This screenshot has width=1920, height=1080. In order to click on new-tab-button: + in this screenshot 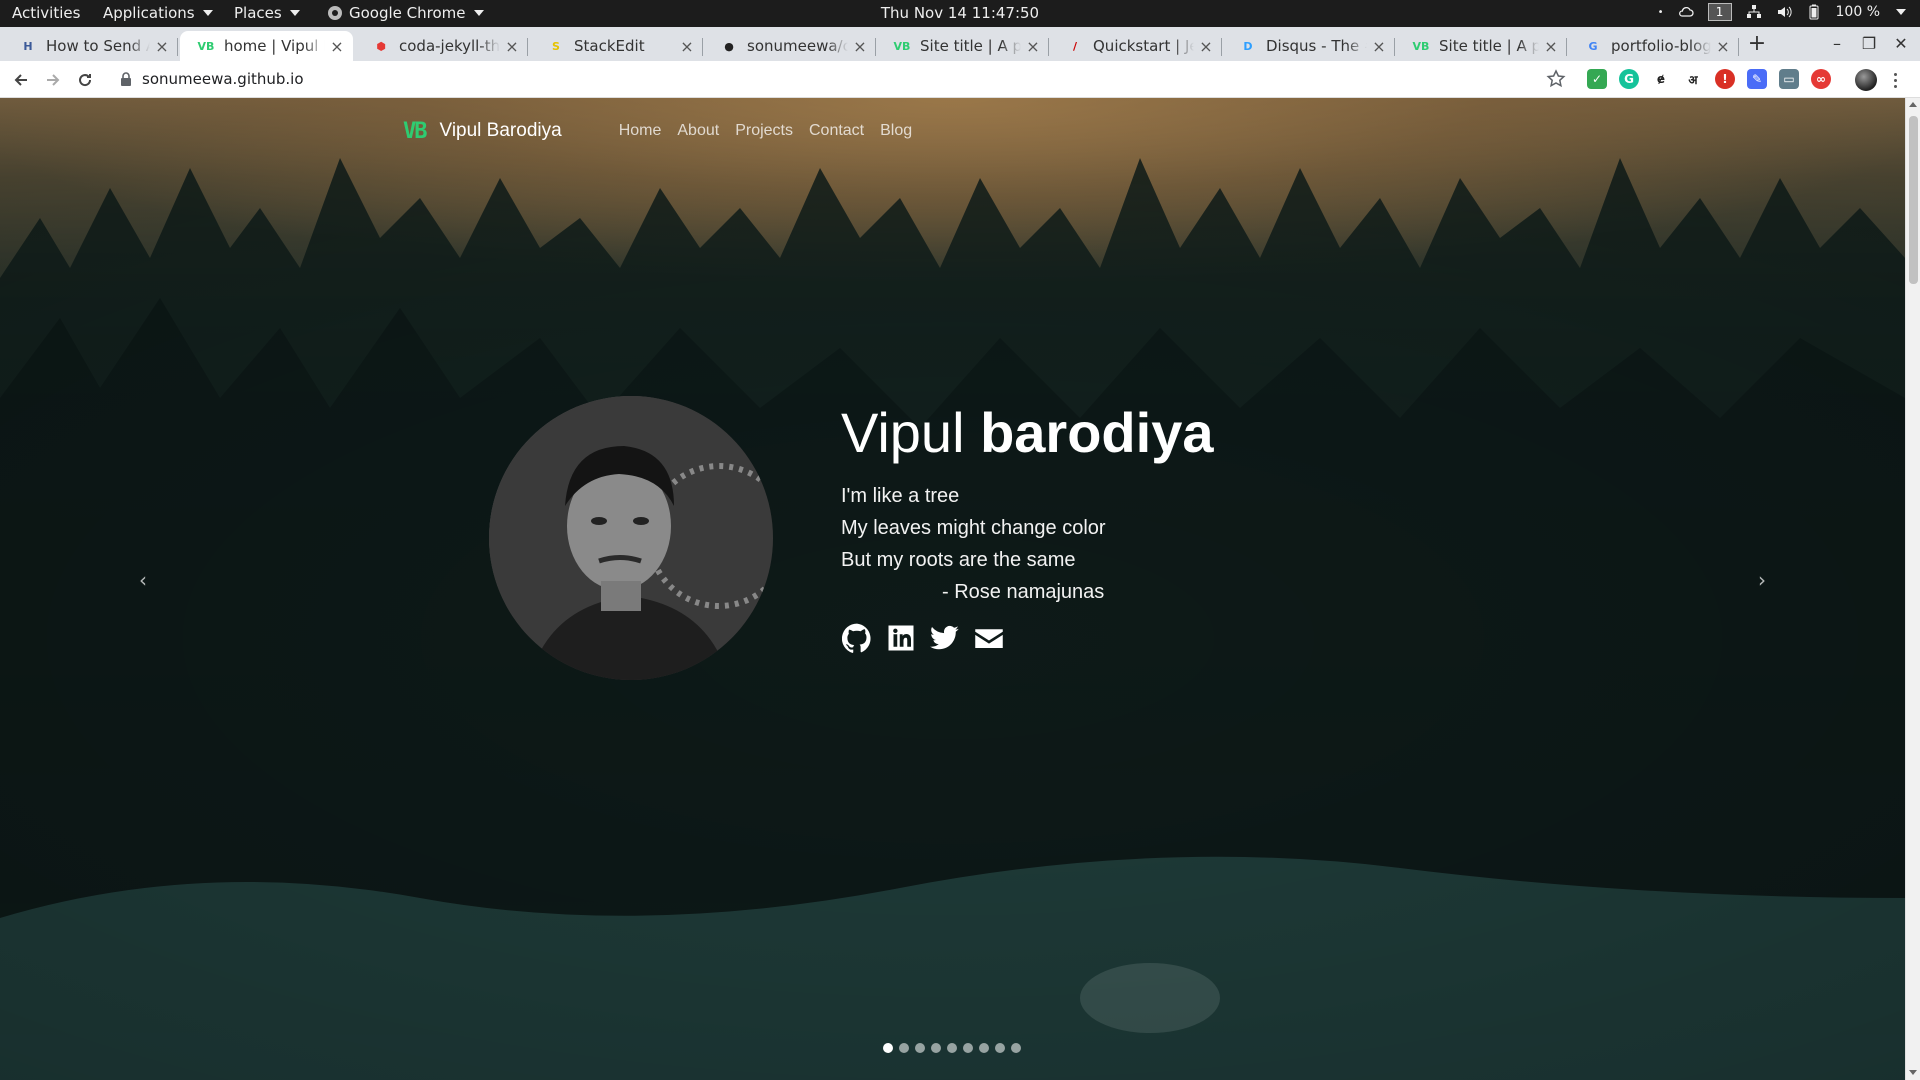, I will do `click(1757, 44)`.